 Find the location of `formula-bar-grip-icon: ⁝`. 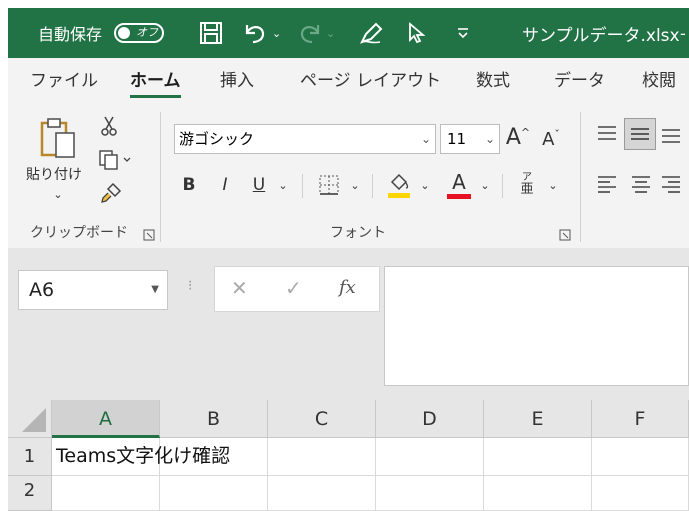

formula-bar-grip-icon: ⁝ is located at coordinates (190, 286).